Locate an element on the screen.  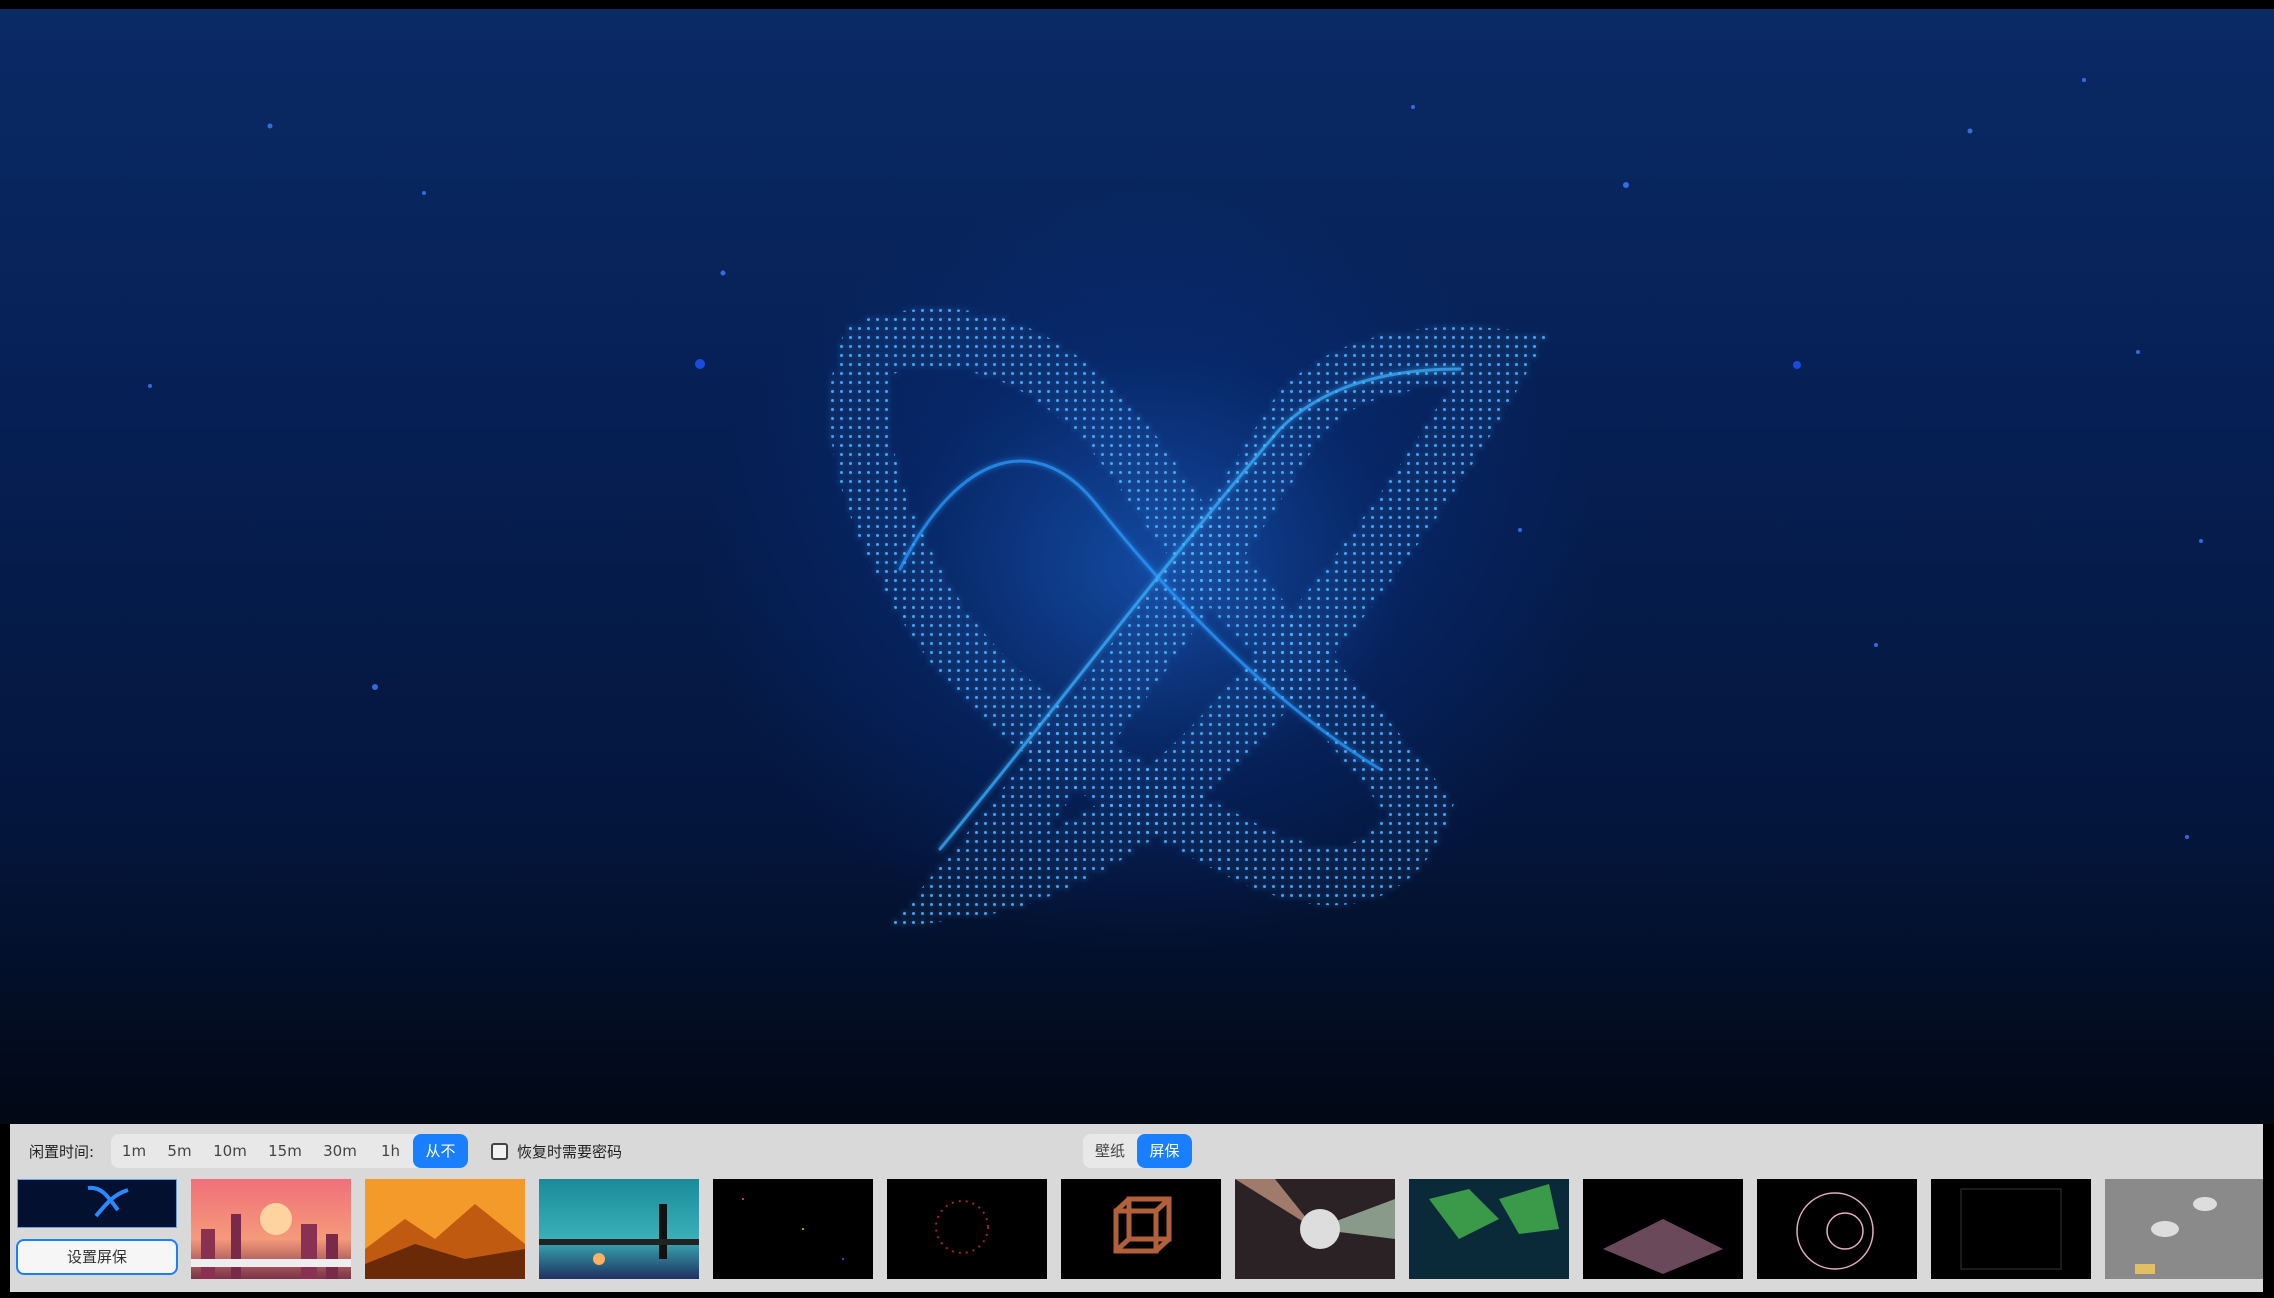
idle-option-15m: 15m is located at coordinates (285, 1151).